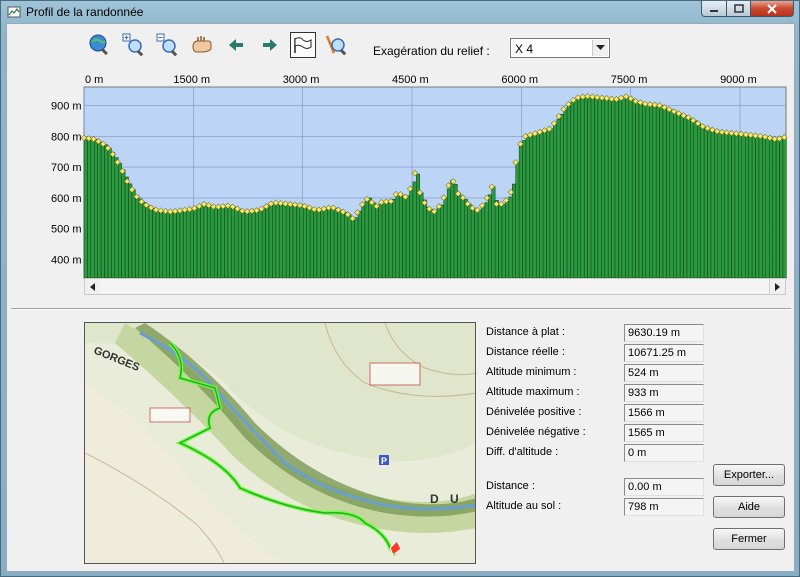 This screenshot has height=577, width=800. I want to click on chart-horizontal-scrollbar, so click(435, 286).